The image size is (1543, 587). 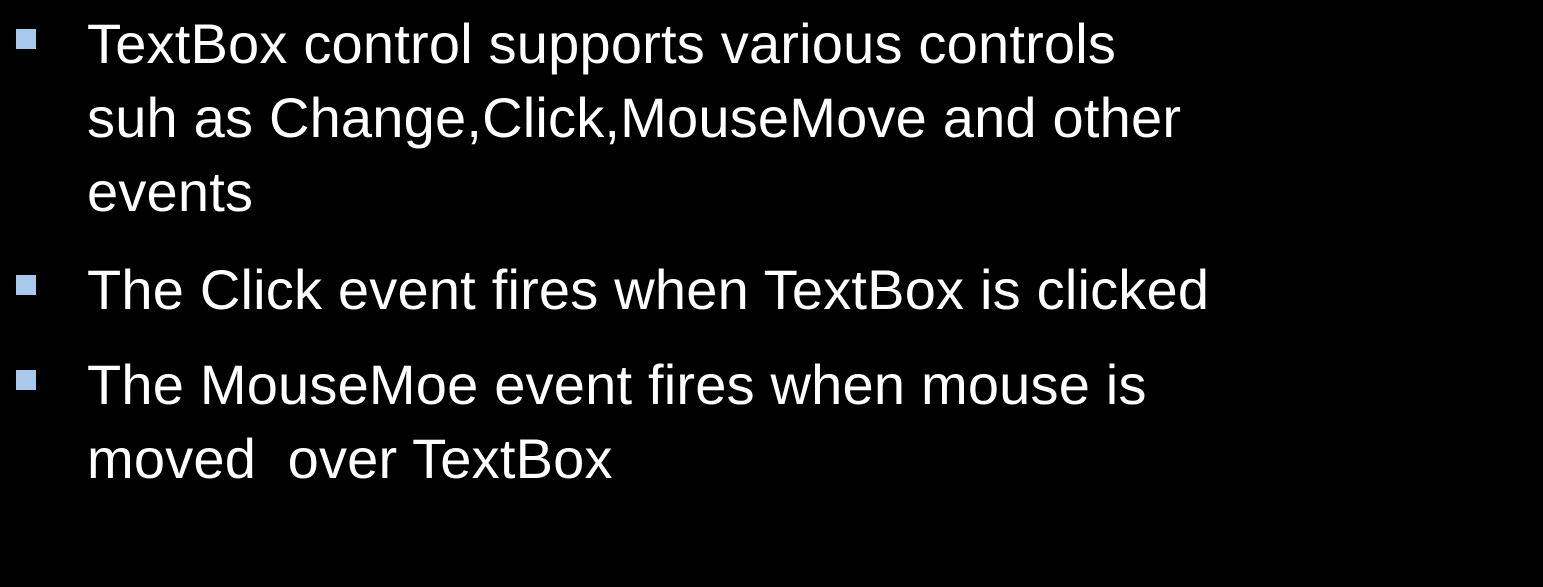 What do you see at coordinates (617, 384) in the screenshot?
I see `bullet-text-line: The MouseMoe event fires when mouse is` at bounding box center [617, 384].